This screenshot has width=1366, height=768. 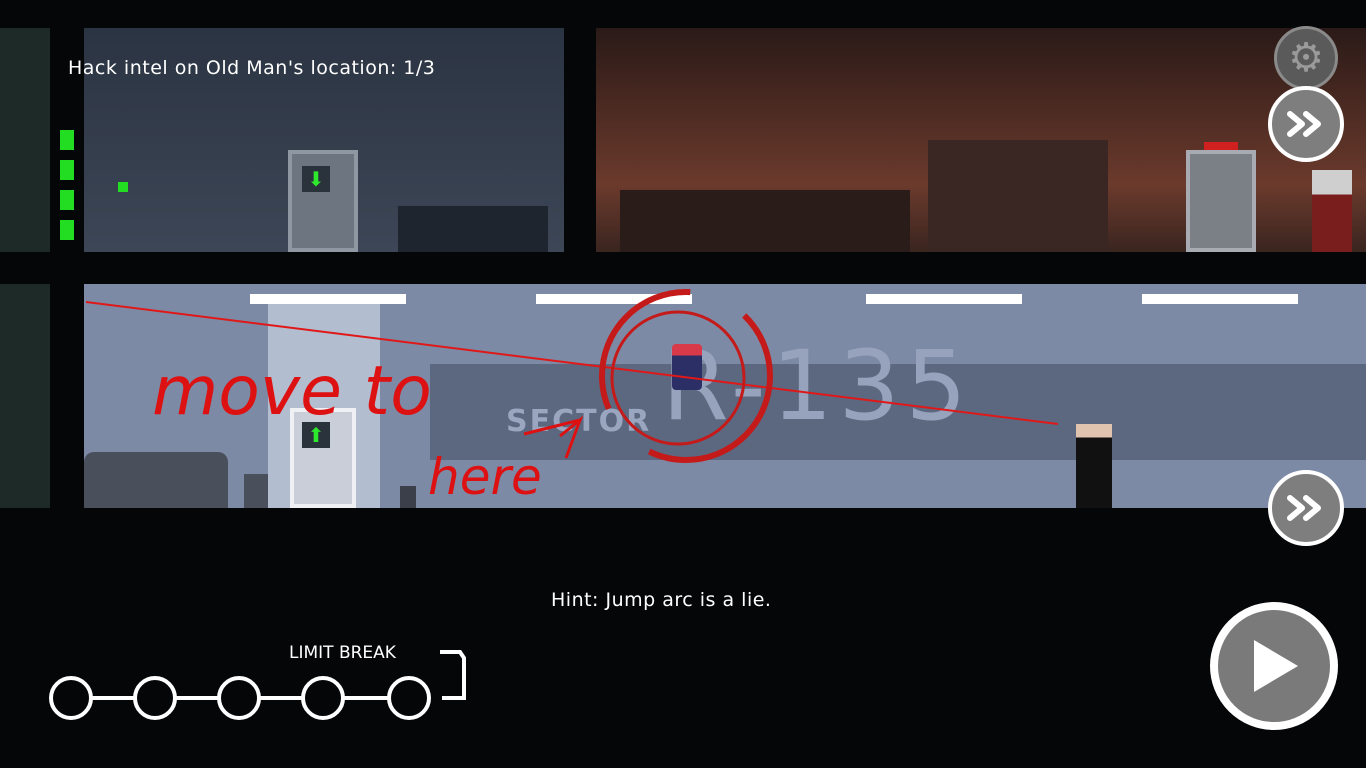 I want to click on play-button, so click(x=1274, y=666).